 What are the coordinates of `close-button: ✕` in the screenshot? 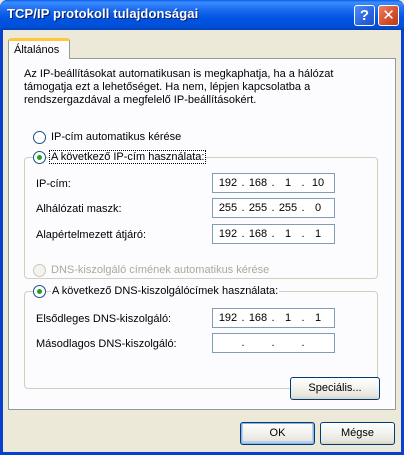 It's located at (388, 15).